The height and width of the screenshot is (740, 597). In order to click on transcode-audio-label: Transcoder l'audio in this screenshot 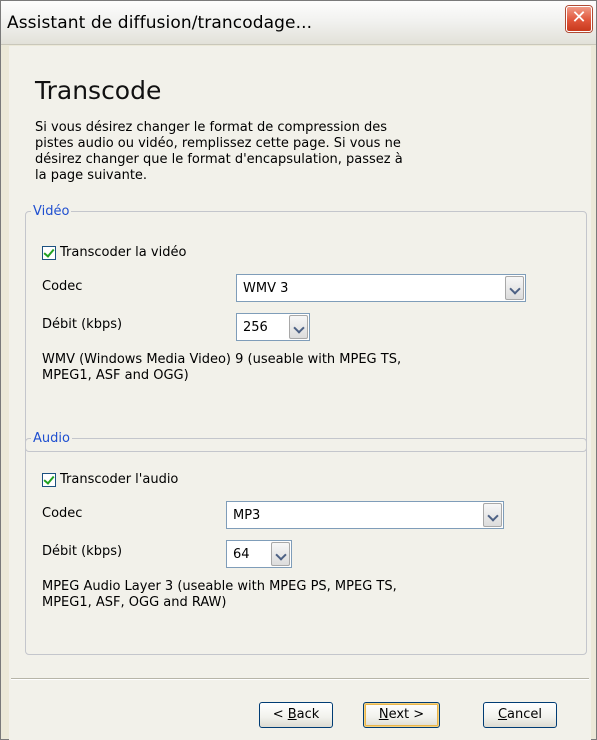, I will do `click(119, 479)`.